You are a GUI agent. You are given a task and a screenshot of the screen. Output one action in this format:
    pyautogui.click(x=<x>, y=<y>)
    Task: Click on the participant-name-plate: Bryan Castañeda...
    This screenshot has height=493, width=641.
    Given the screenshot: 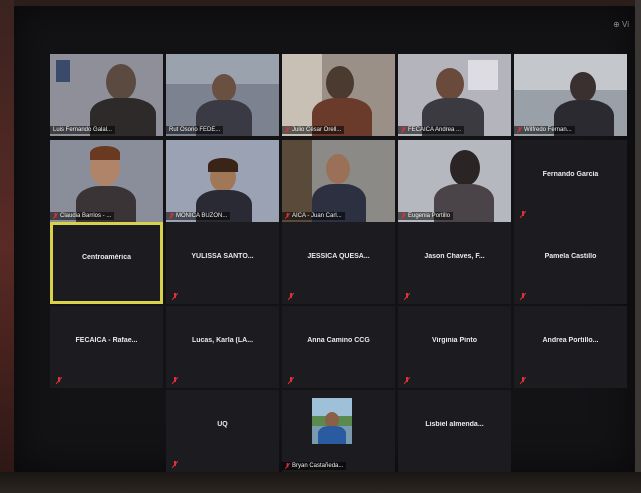 What is the action you would take?
    pyautogui.click(x=314, y=466)
    